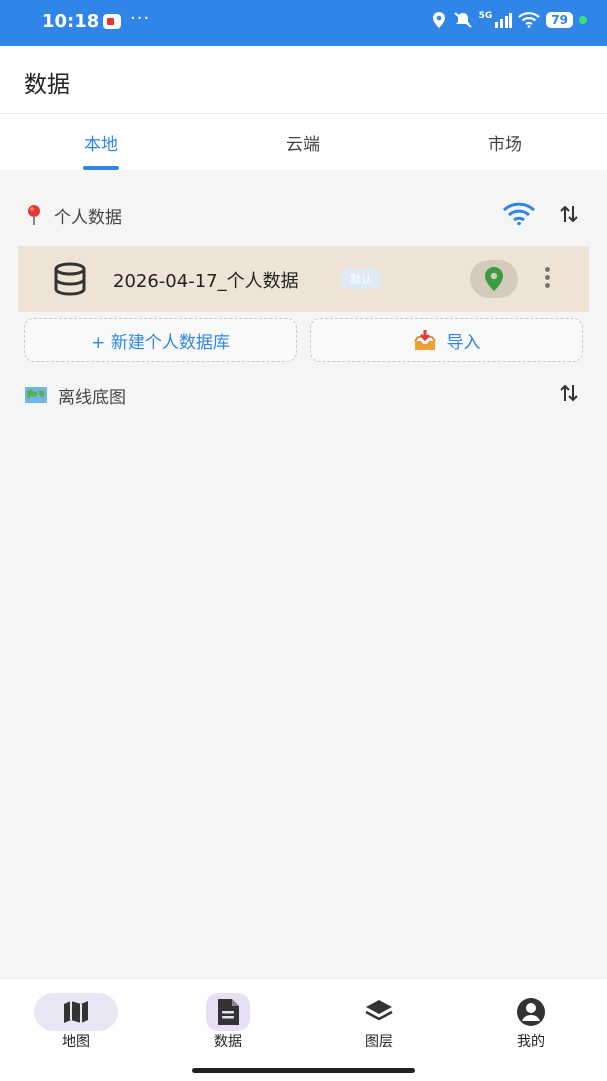 This screenshot has width=607, height=1081. Describe the element at coordinates (505, 142) in the screenshot. I see `tab-market: 市场` at that location.